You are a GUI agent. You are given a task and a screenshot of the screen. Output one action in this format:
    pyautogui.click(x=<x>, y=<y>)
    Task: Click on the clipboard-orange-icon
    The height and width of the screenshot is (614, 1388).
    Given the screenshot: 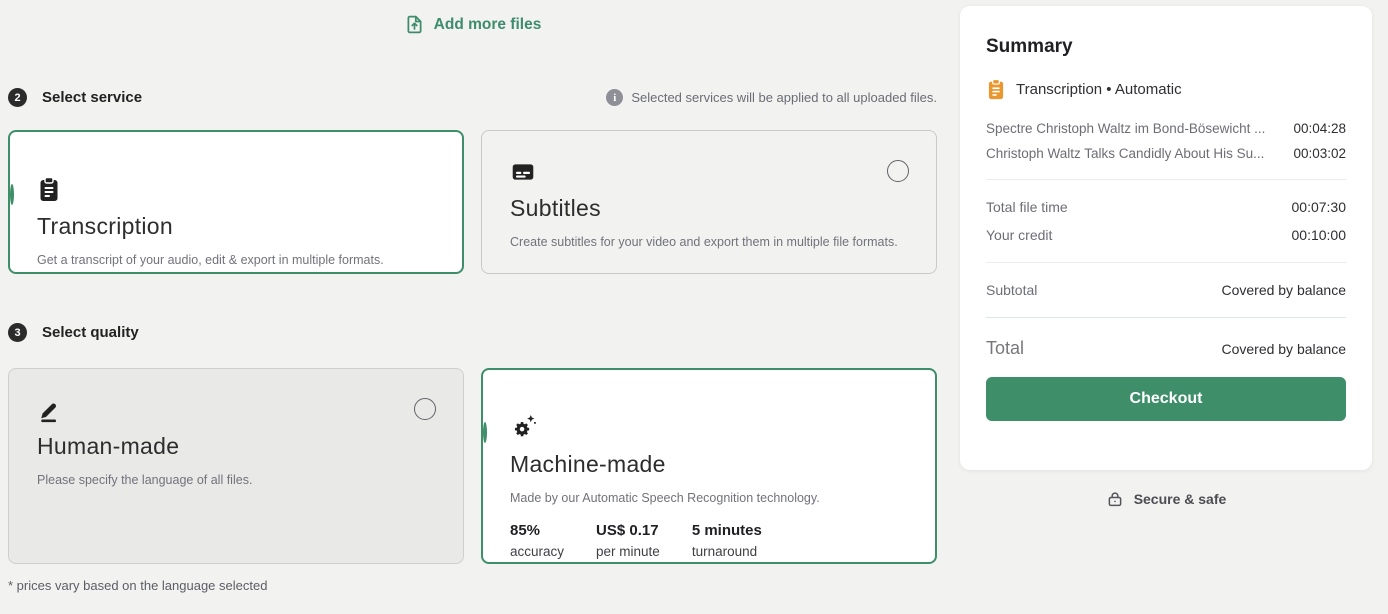 What is the action you would take?
    pyautogui.click(x=996, y=89)
    